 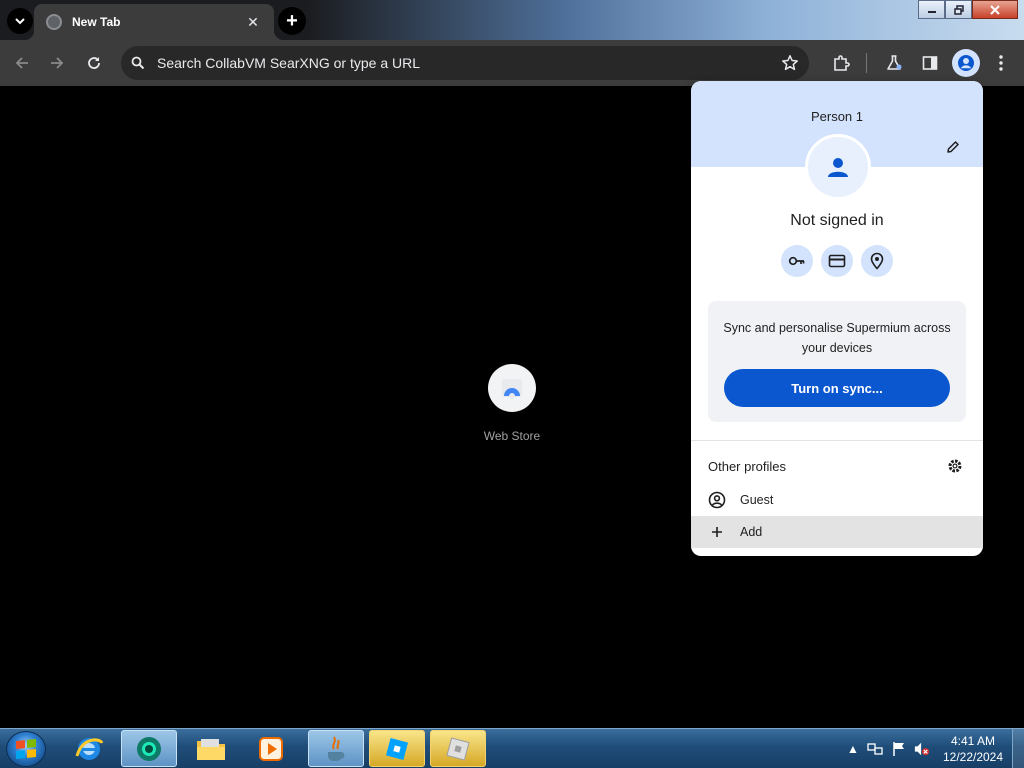 I want to click on search-icon, so click(x=138, y=63).